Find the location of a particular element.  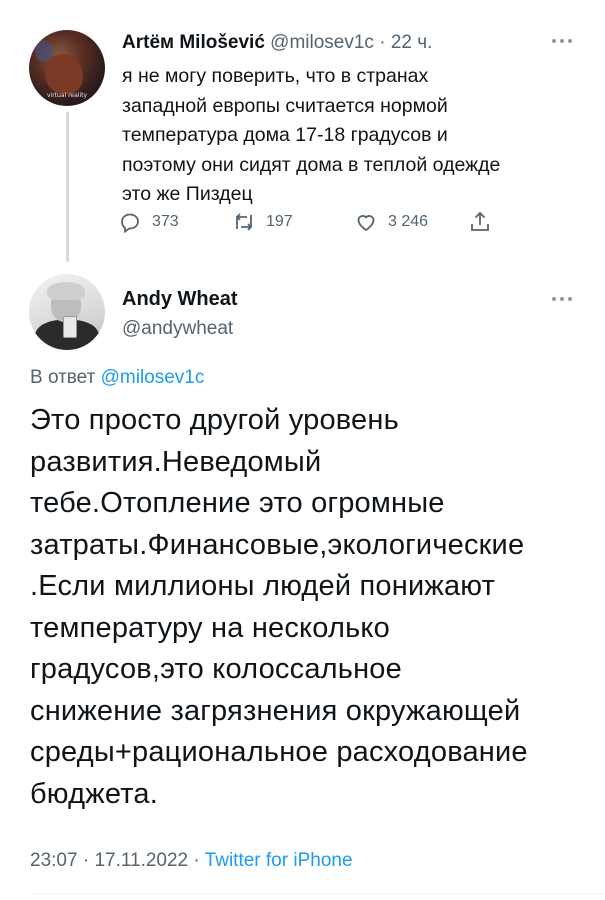

parent-author-handle: @milosev1c is located at coordinates (322, 42).